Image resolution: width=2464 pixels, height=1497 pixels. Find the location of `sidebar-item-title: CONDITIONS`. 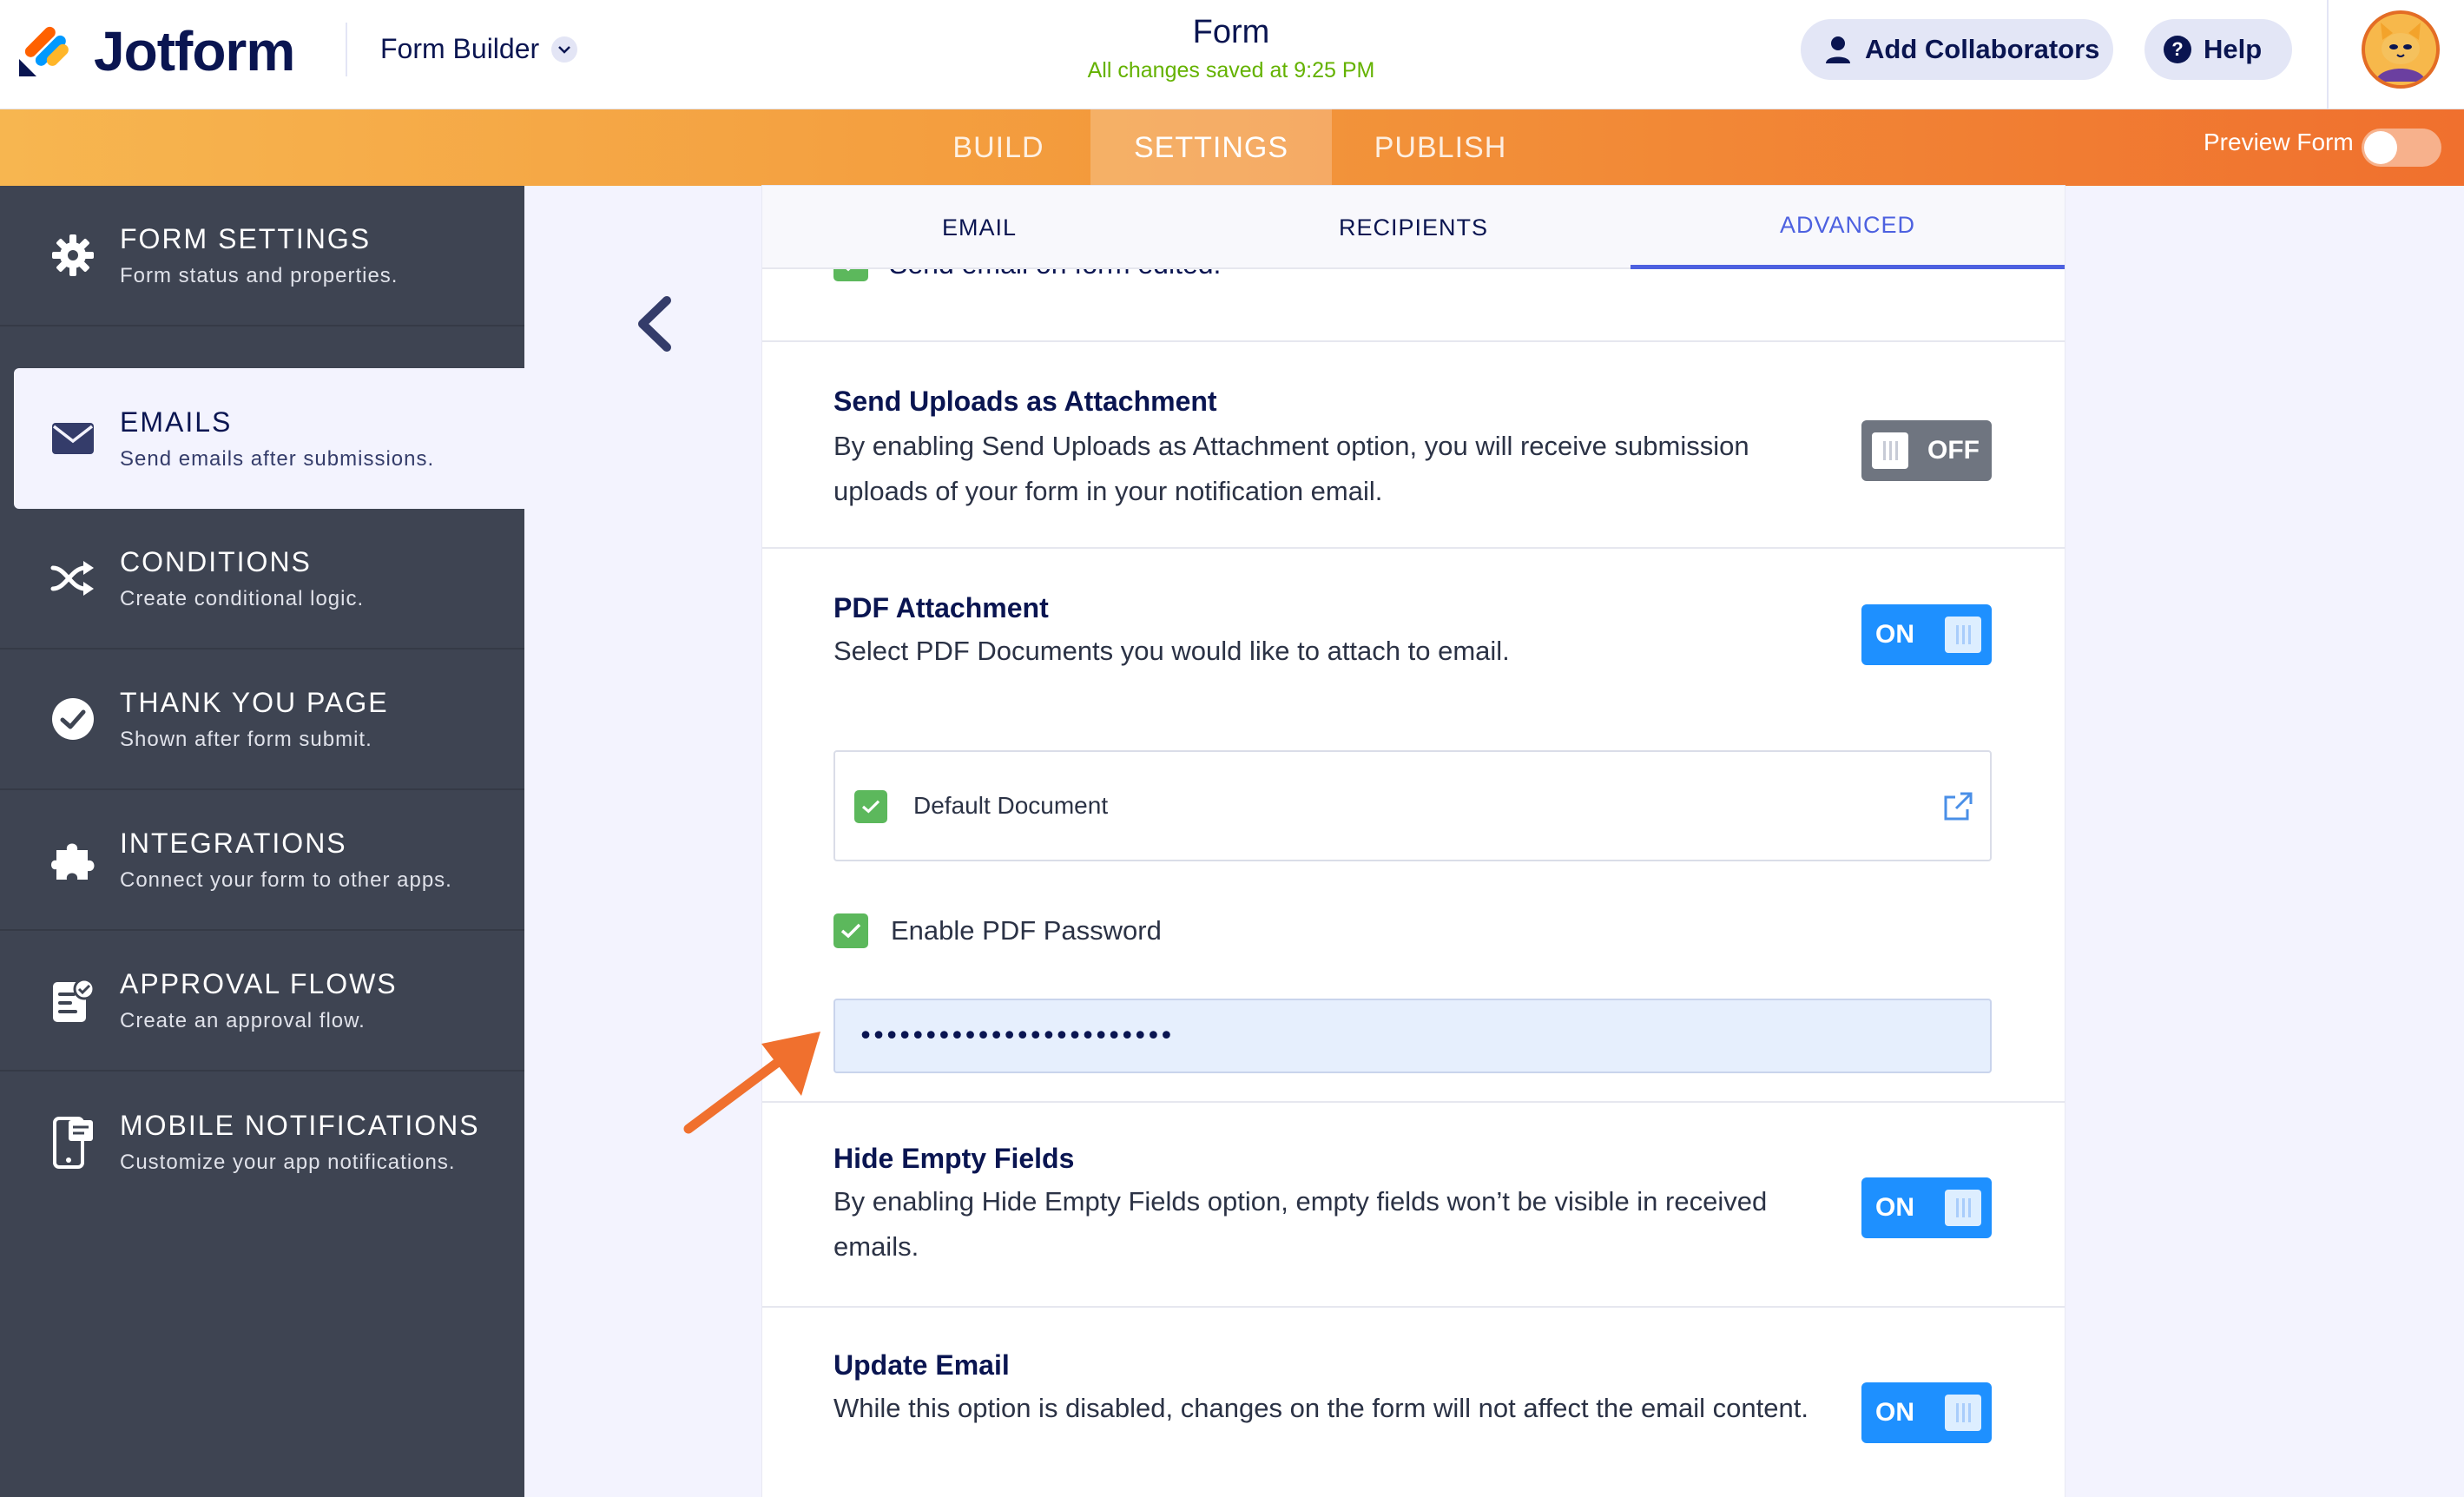

sidebar-item-title: CONDITIONS is located at coordinates (216, 561).